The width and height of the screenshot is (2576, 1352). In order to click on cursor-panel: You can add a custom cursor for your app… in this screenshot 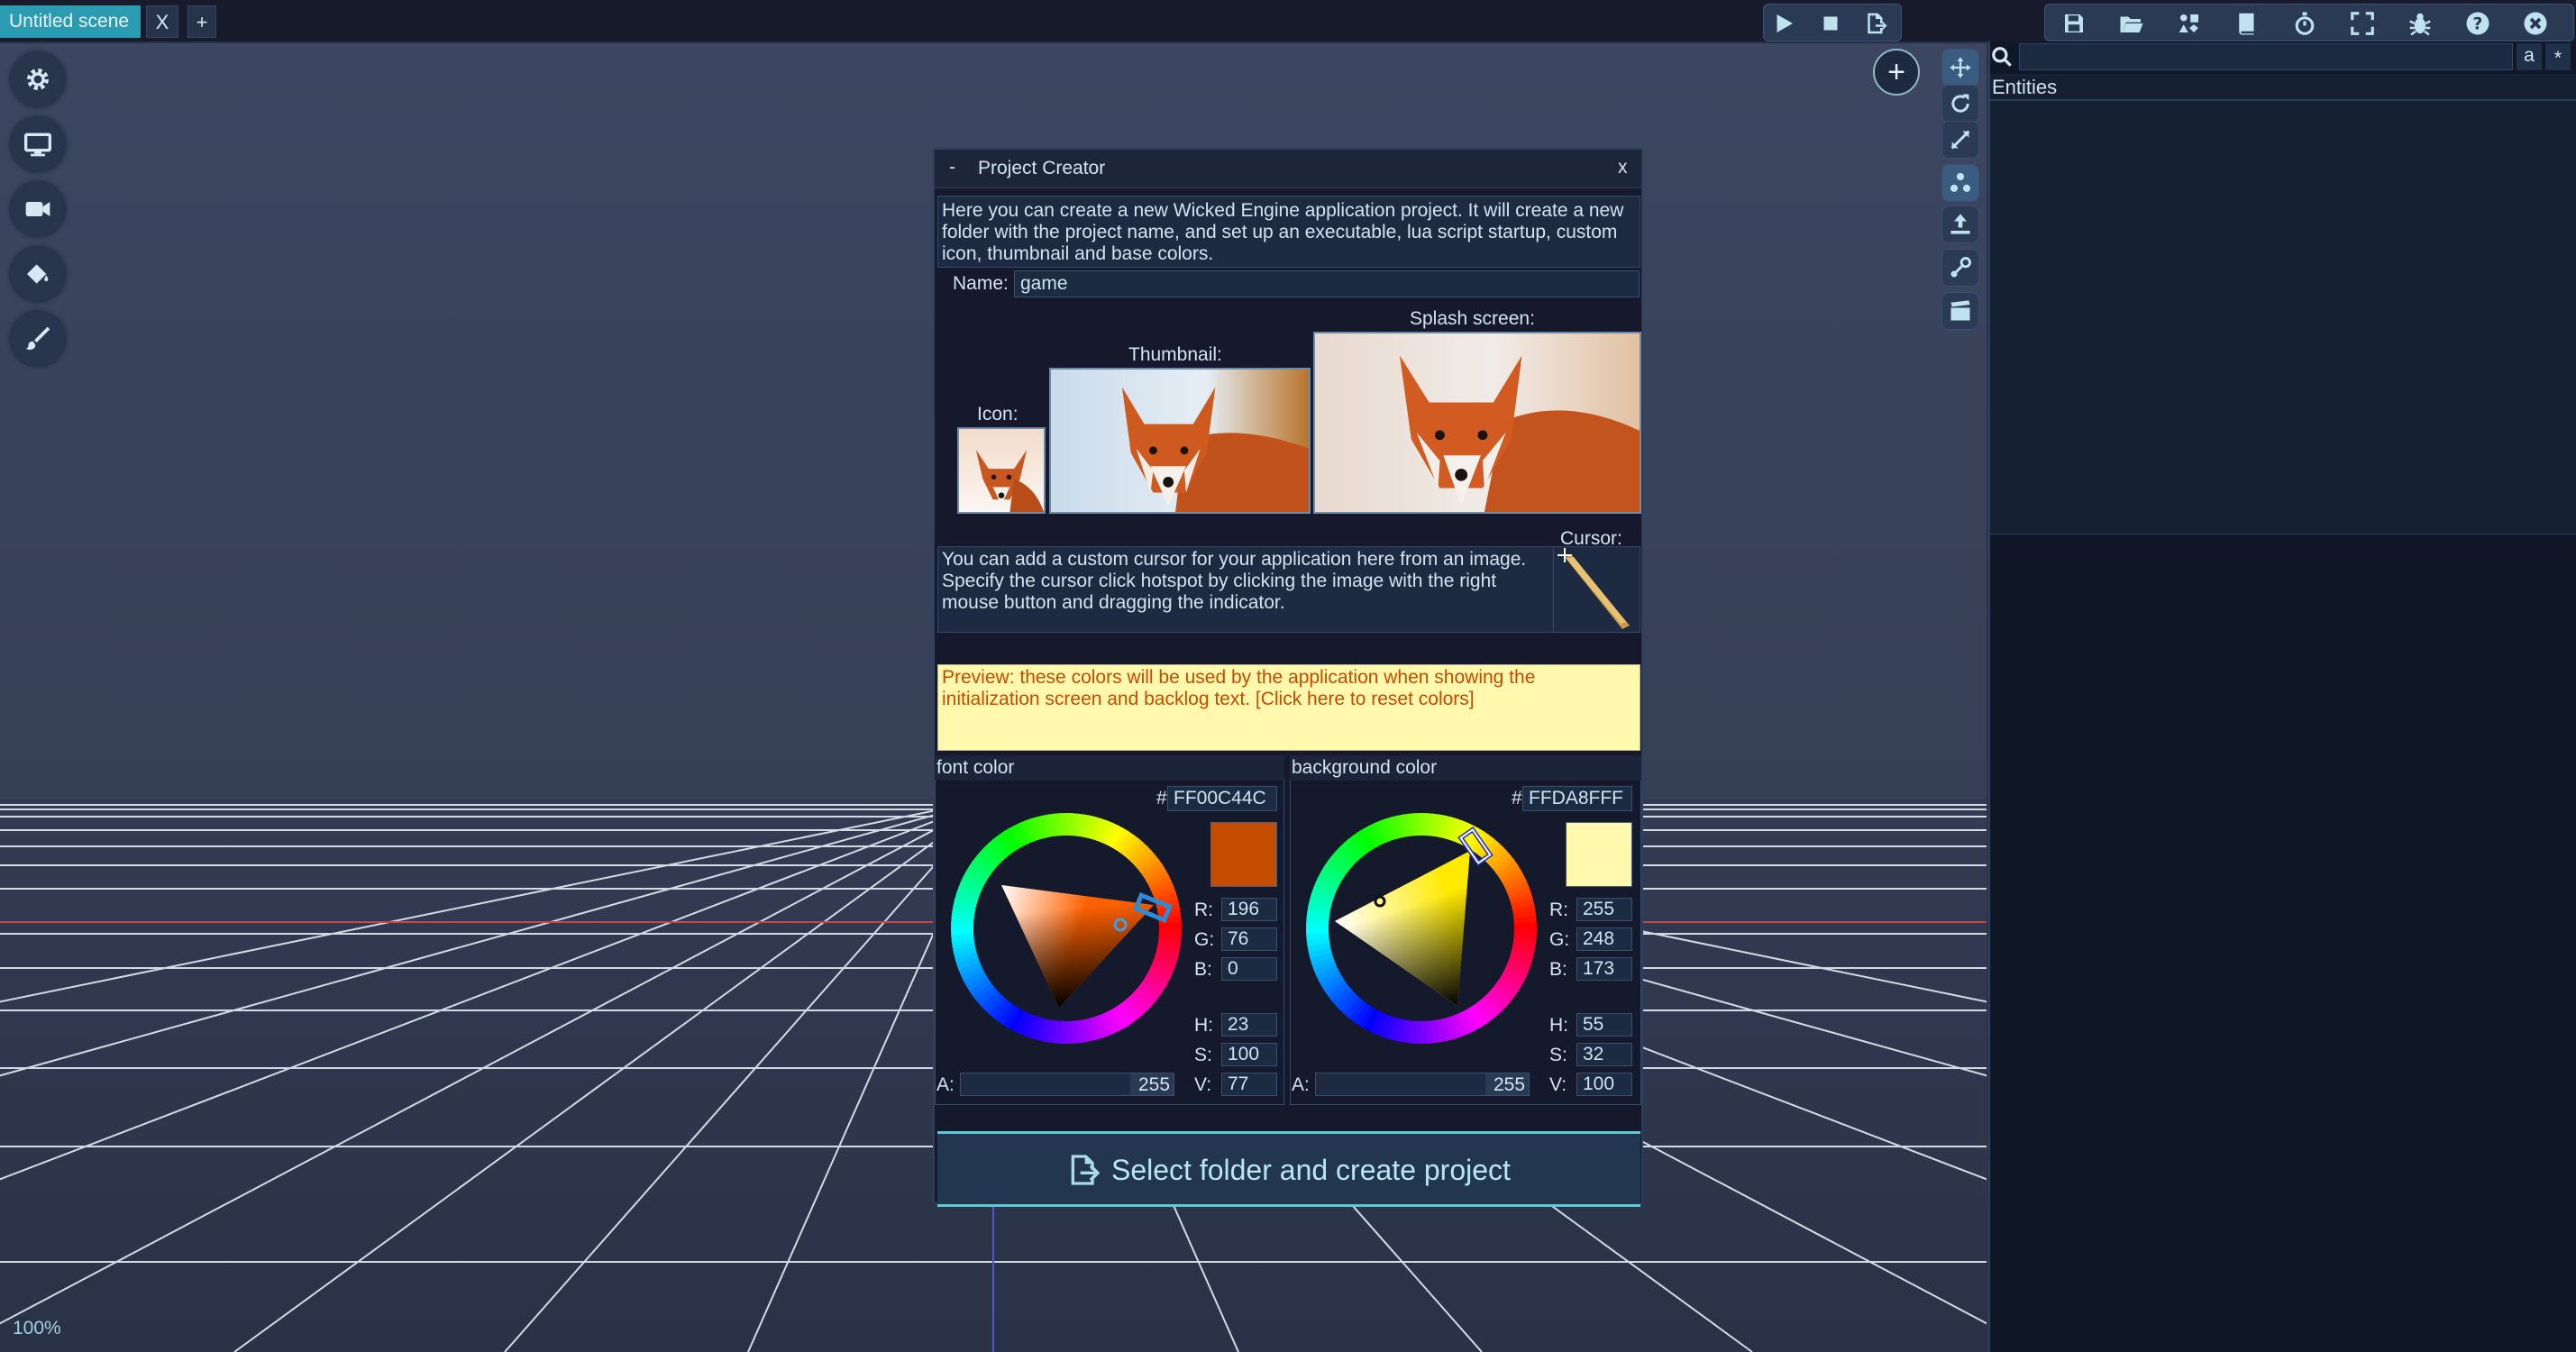, I will do `click(1288, 589)`.